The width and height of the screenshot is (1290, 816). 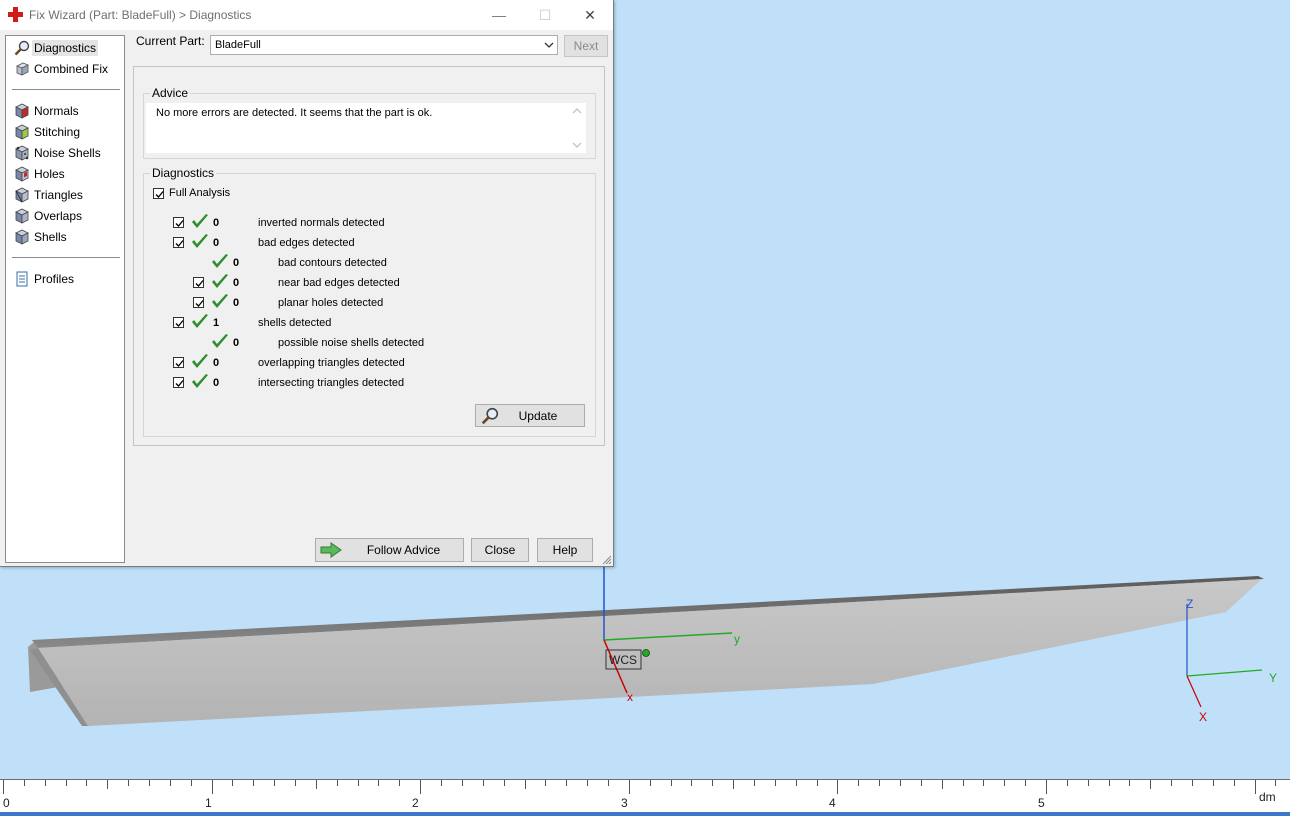 What do you see at coordinates (1203, 717) in the screenshot?
I see `gizmo-x-label: X` at bounding box center [1203, 717].